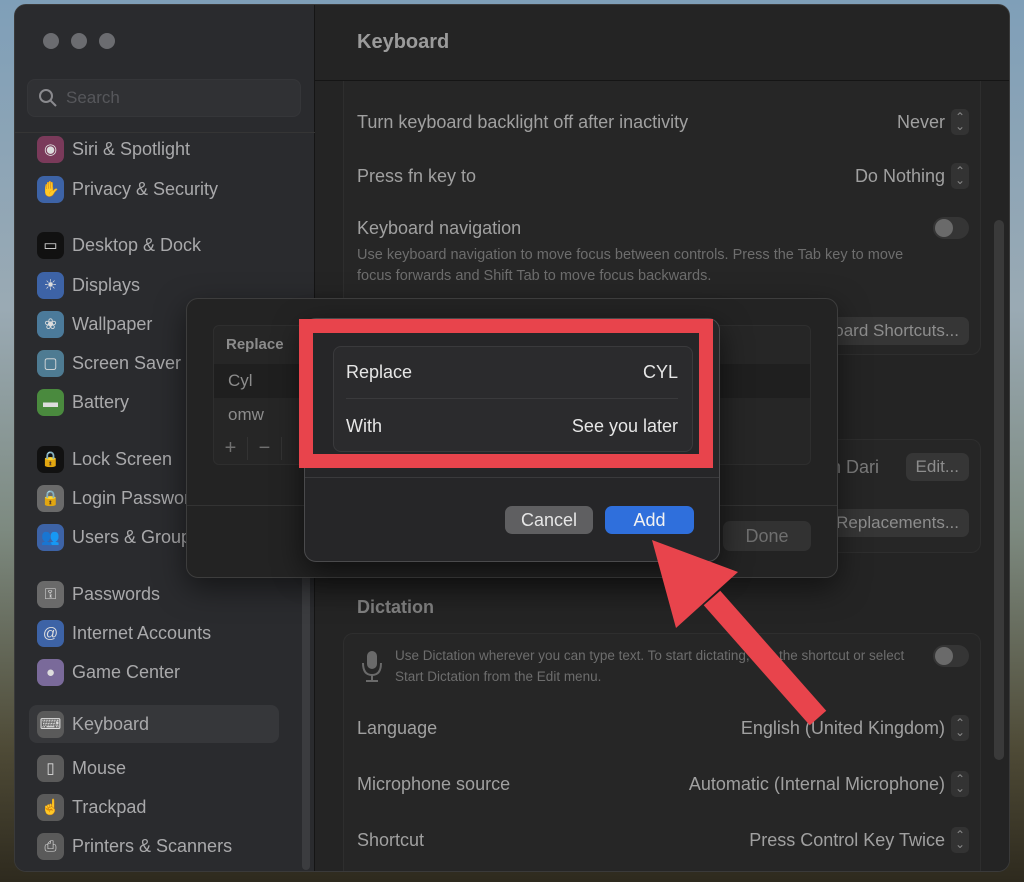 The image size is (1024, 882). What do you see at coordinates (50, 402) in the screenshot?
I see `battery-icon: ▬` at bounding box center [50, 402].